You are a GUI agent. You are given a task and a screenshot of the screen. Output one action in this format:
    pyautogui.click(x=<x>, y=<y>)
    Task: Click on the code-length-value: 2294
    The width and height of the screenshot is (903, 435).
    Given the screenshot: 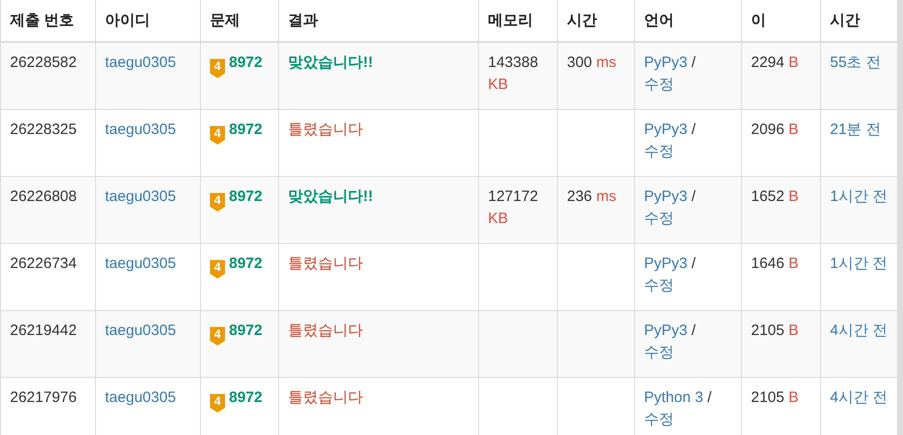 What is the action you would take?
    pyautogui.click(x=767, y=62)
    